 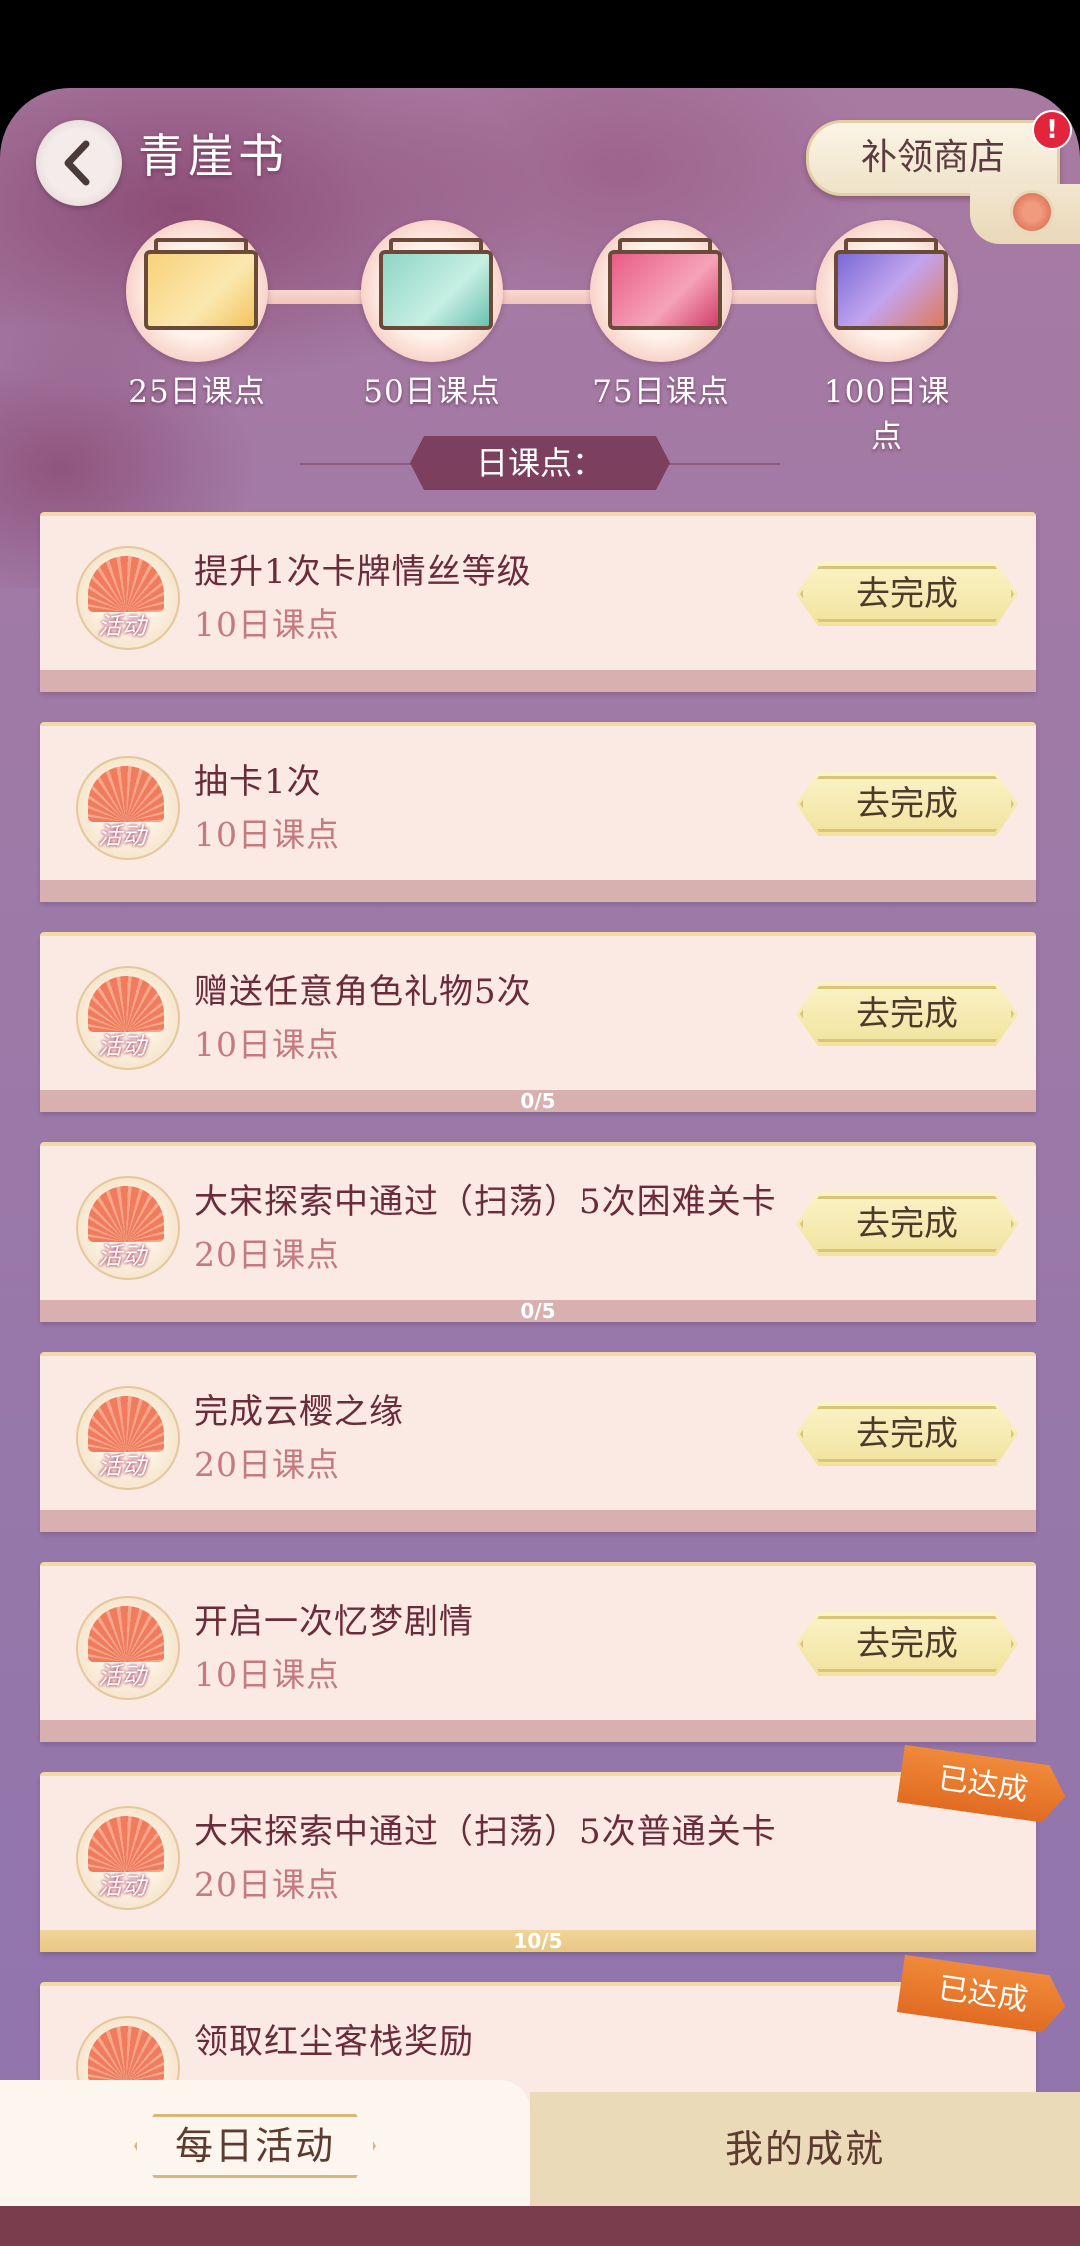 What do you see at coordinates (538, 1022) in the screenshot?
I see `task-card: 活动 赠送任意角色礼物5次 10日课点 去完成 0/5` at bounding box center [538, 1022].